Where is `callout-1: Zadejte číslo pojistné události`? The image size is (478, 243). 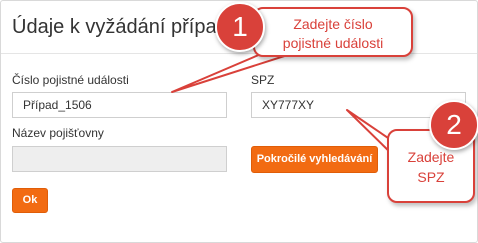
callout-1: Zadejte číslo pojistné události is located at coordinates (333, 32).